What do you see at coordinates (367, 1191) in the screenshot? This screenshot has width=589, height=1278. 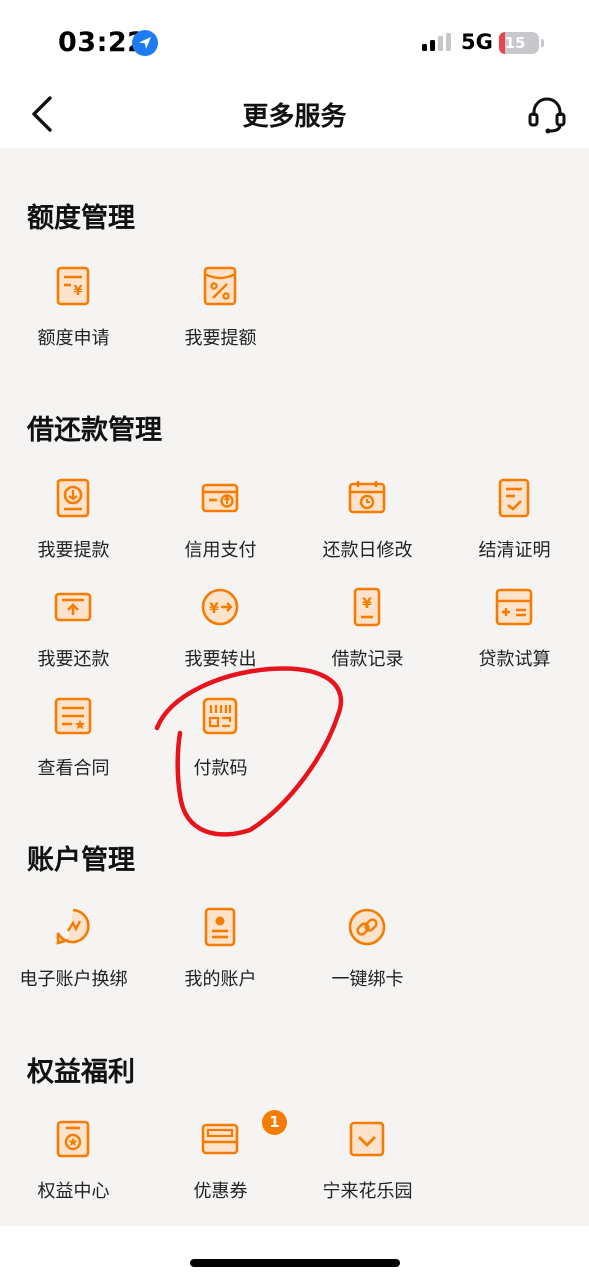 I see `service-label: 宁来花乐园` at bounding box center [367, 1191].